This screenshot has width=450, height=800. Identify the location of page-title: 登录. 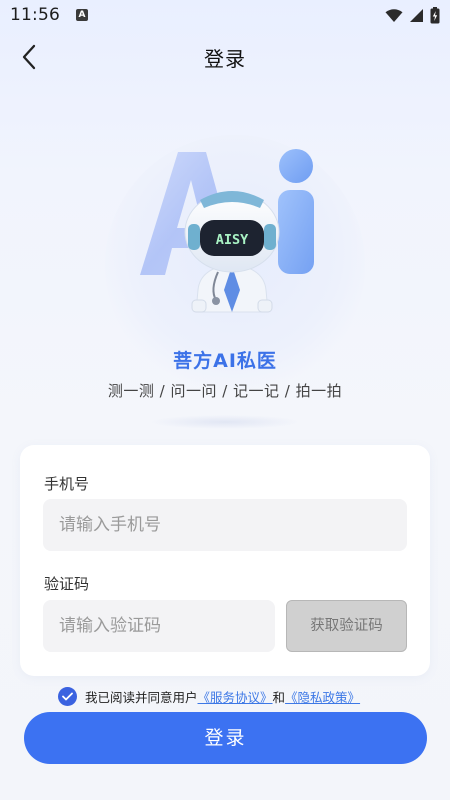
(225, 58).